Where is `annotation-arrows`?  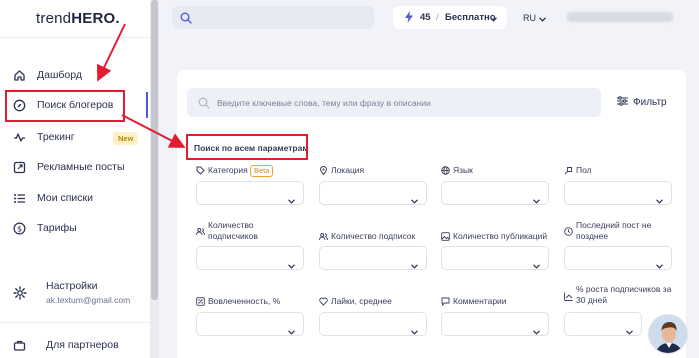
annotation-arrows is located at coordinates (141, 85).